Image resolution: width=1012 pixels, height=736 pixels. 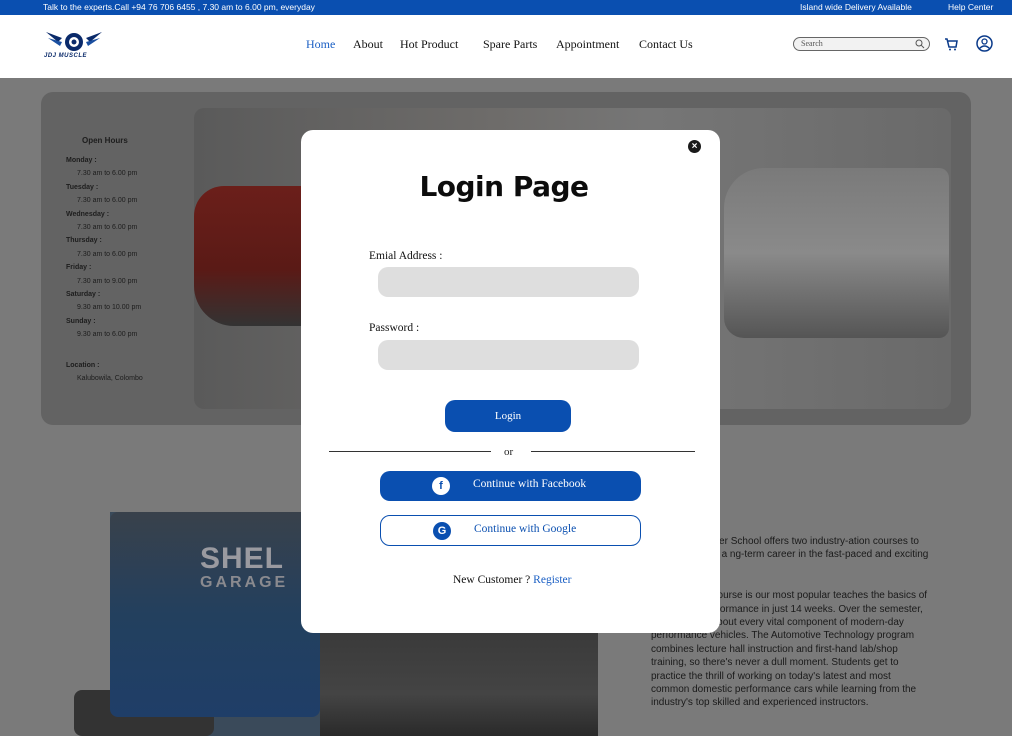 What do you see at coordinates (244, 582) in the screenshot?
I see `garage-sign-text: GARAGE` at bounding box center [244, 582].